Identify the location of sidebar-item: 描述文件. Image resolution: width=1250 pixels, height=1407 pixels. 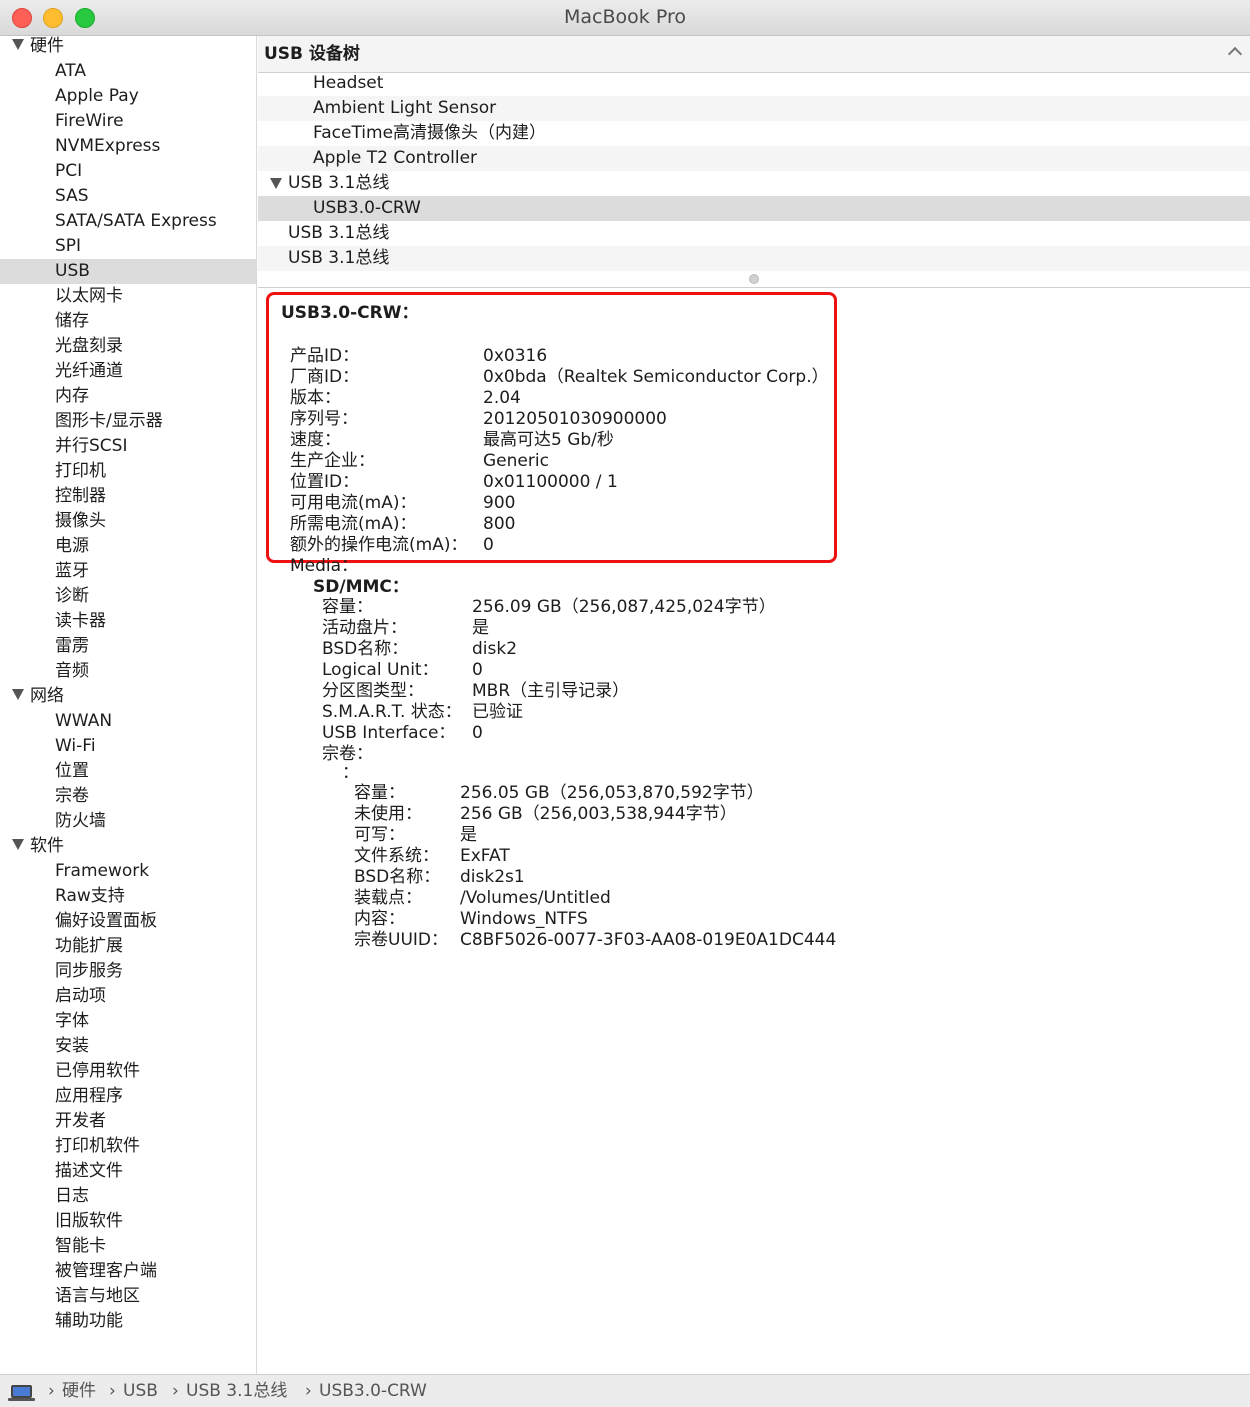
(128, 1171).